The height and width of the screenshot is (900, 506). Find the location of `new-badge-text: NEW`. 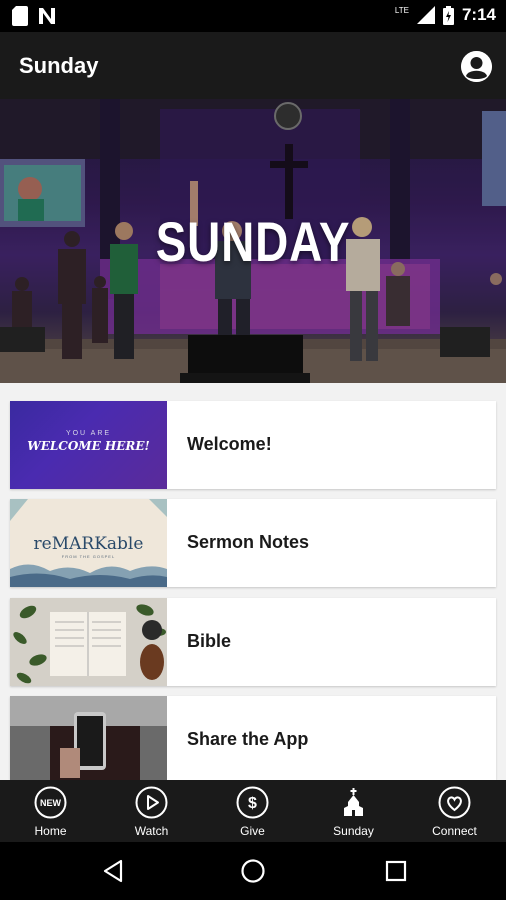

new-badge-text: NEW is located at coordinates (51, 803).